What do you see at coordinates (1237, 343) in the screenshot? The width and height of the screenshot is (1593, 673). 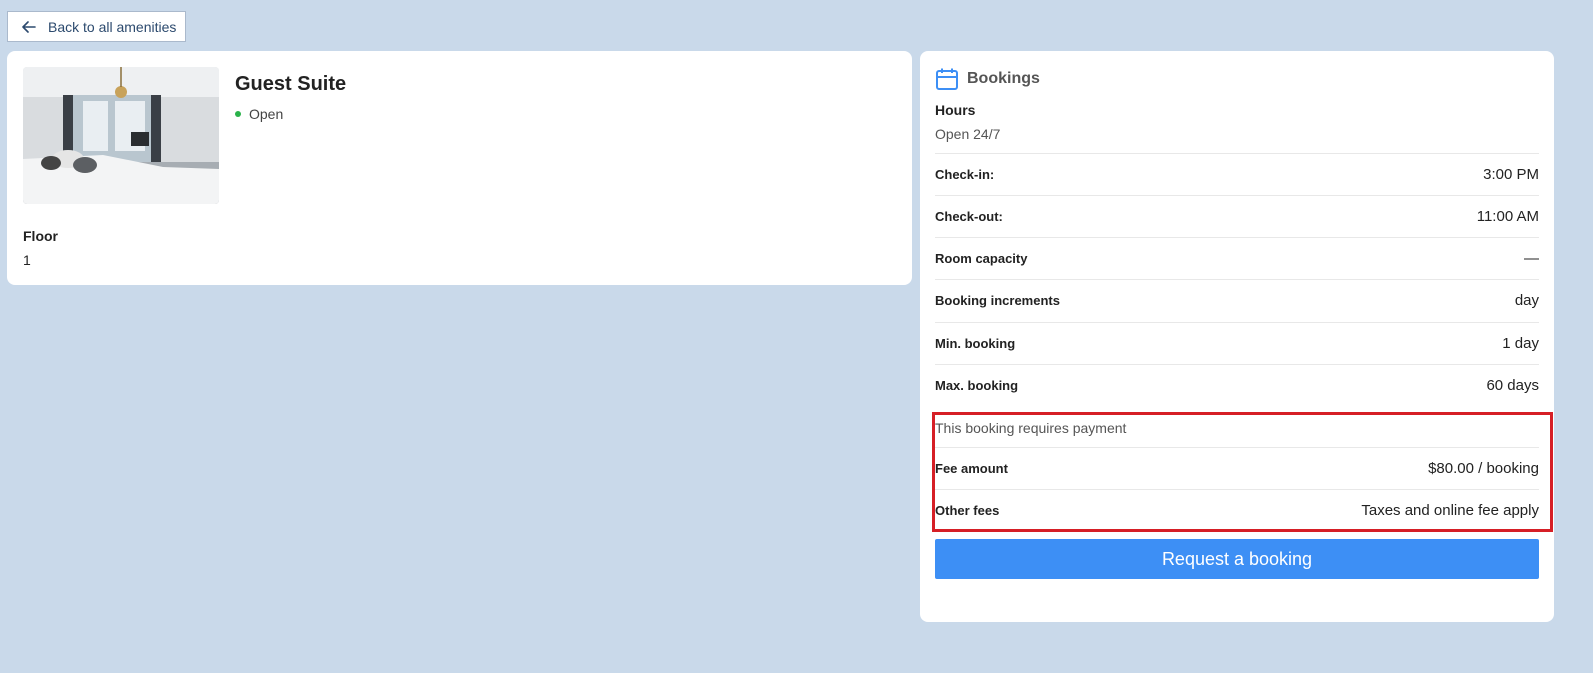 I see `min-booking-row: Min. booking 1 day` at bounding box center [1237, 343].